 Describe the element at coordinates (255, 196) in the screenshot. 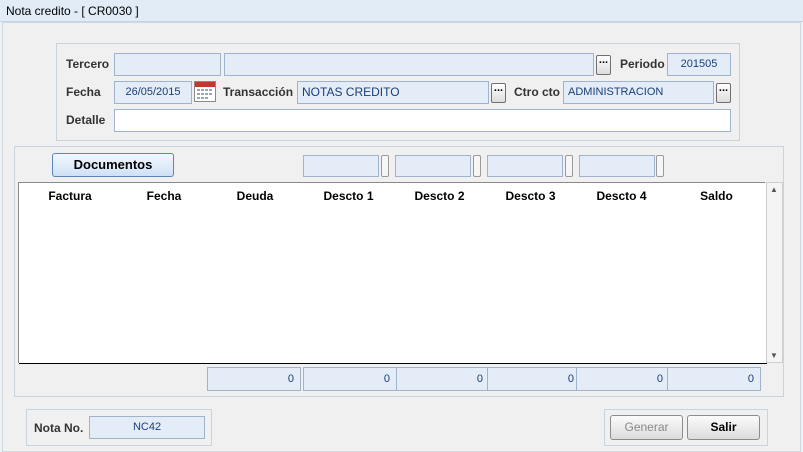

I see `column-header: Deuda` at that location.